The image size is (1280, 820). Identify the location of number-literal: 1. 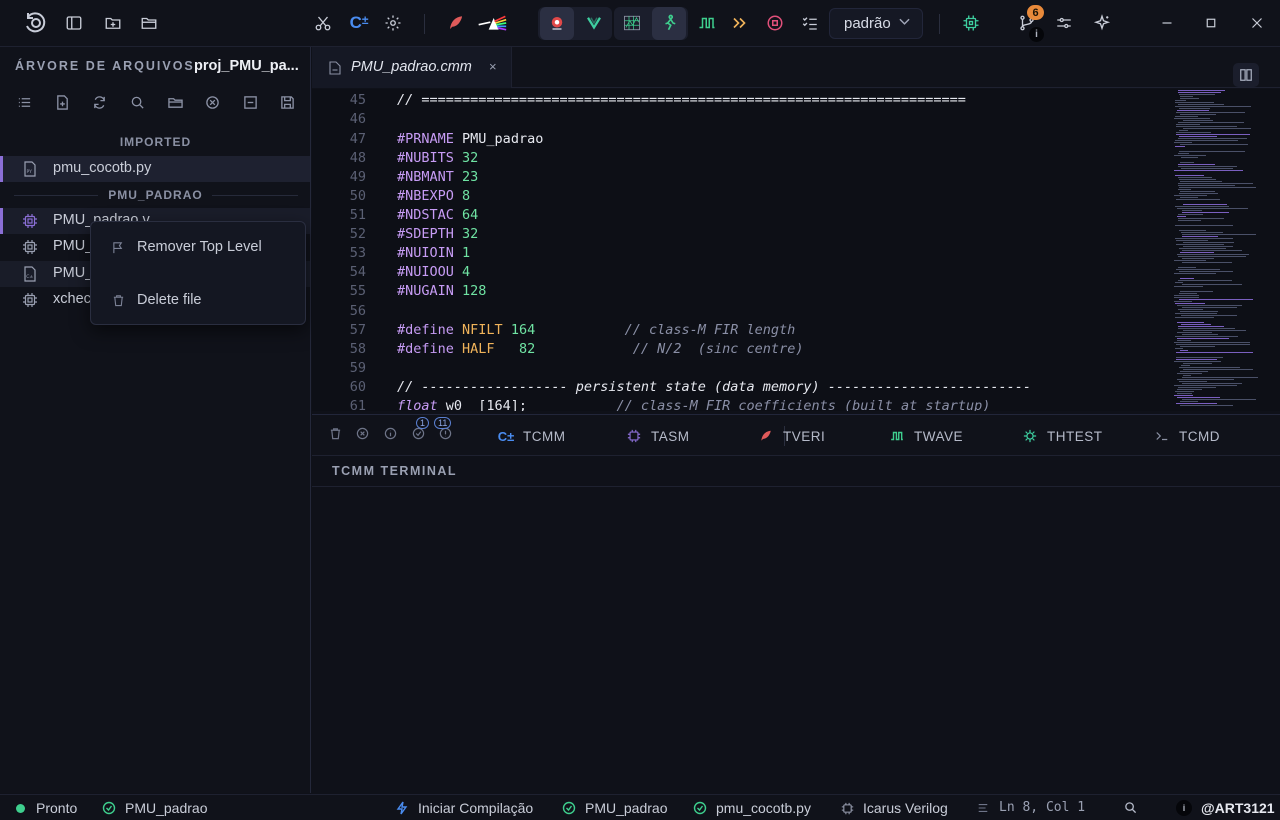
(466, 253).